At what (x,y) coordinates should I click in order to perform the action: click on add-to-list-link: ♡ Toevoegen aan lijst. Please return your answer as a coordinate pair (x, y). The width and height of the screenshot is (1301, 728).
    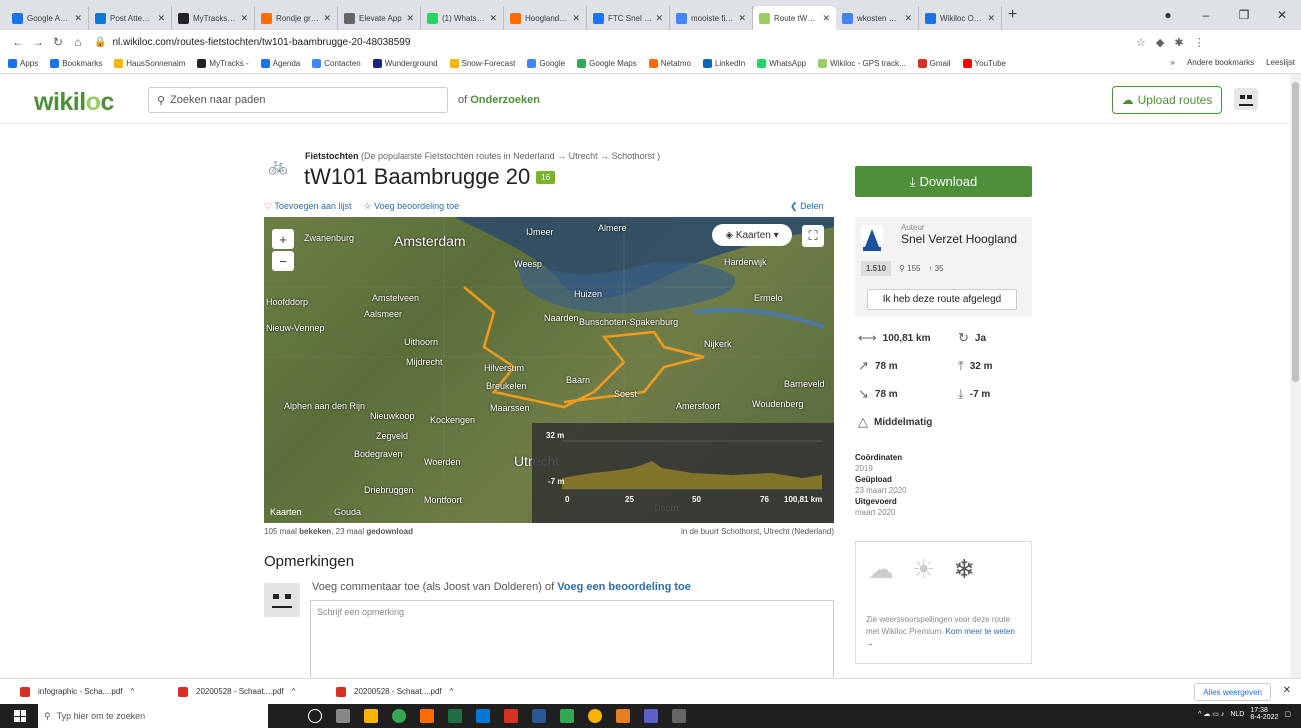
    Looking at the image, I should click on (307, 206).